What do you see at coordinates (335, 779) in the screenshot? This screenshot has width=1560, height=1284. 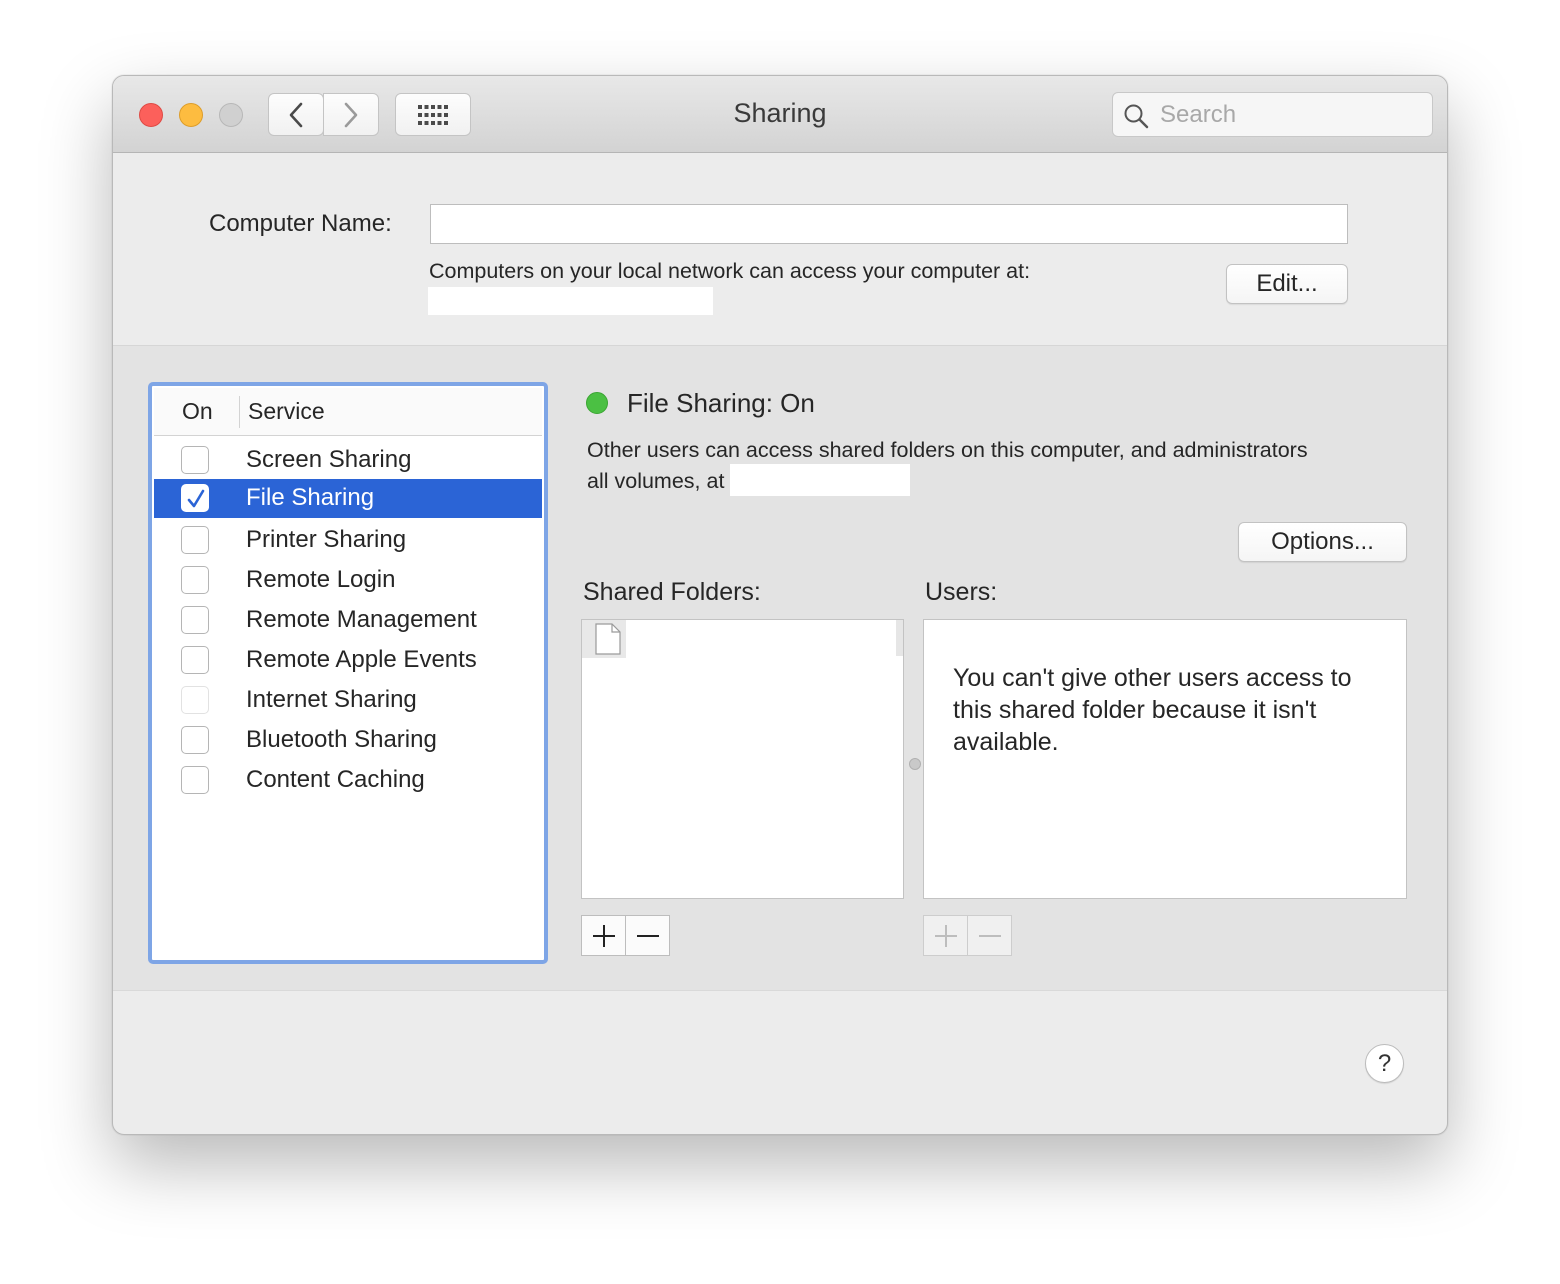 I see `service-label: Content Caching` at bounding box center [335, 779].